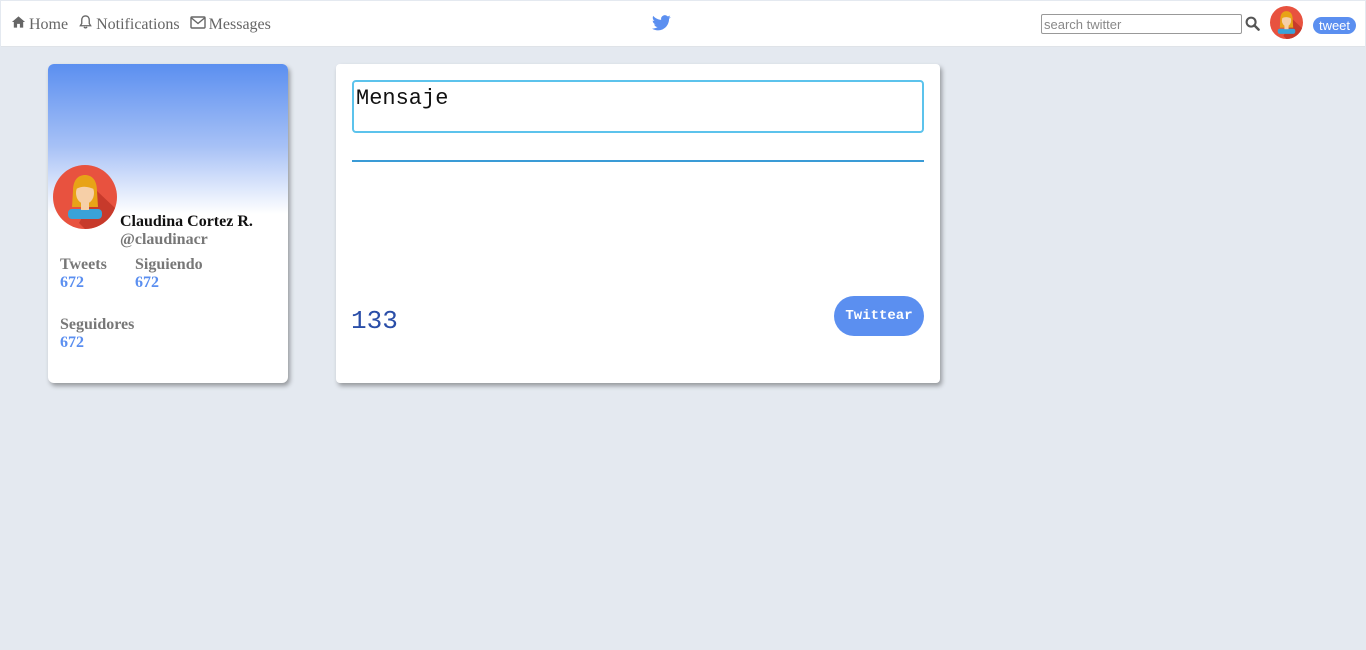  I want to click on twitter-bird-icon, so click(661, 25).